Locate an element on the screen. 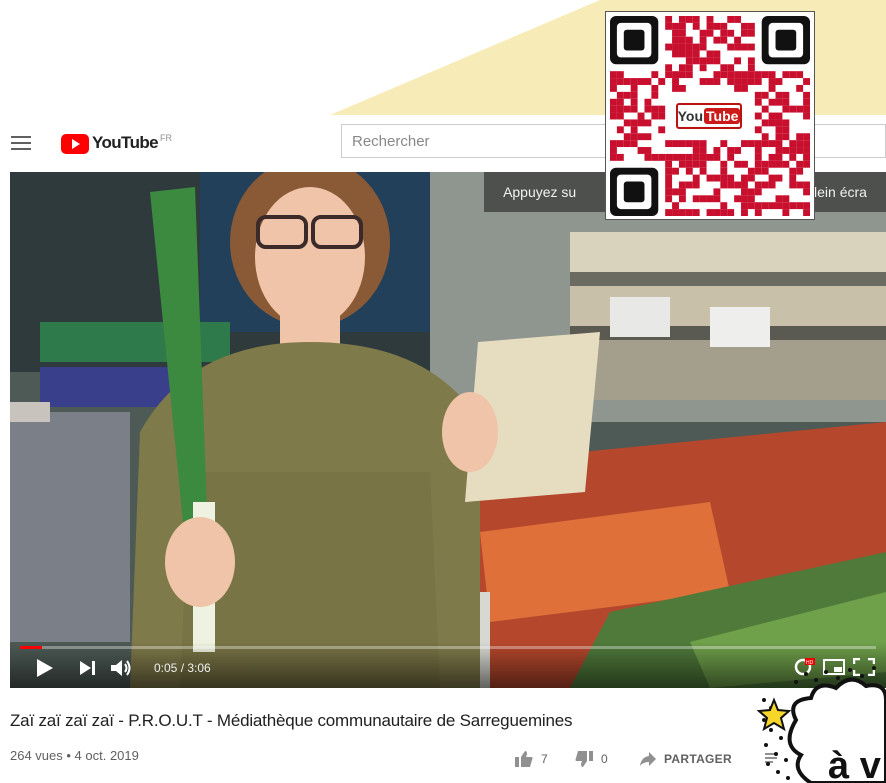 The height and width of the screenshot is (783, 886). share-button: PARTAGER is located at coordinates (686, 759).